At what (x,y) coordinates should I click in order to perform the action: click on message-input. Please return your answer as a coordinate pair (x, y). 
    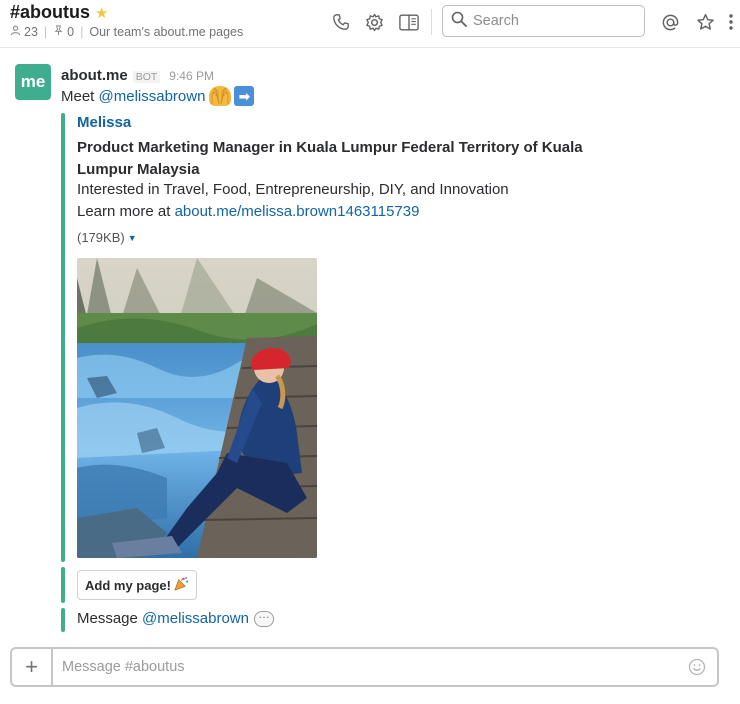
    Looking at the image, I should click on (374, 667).